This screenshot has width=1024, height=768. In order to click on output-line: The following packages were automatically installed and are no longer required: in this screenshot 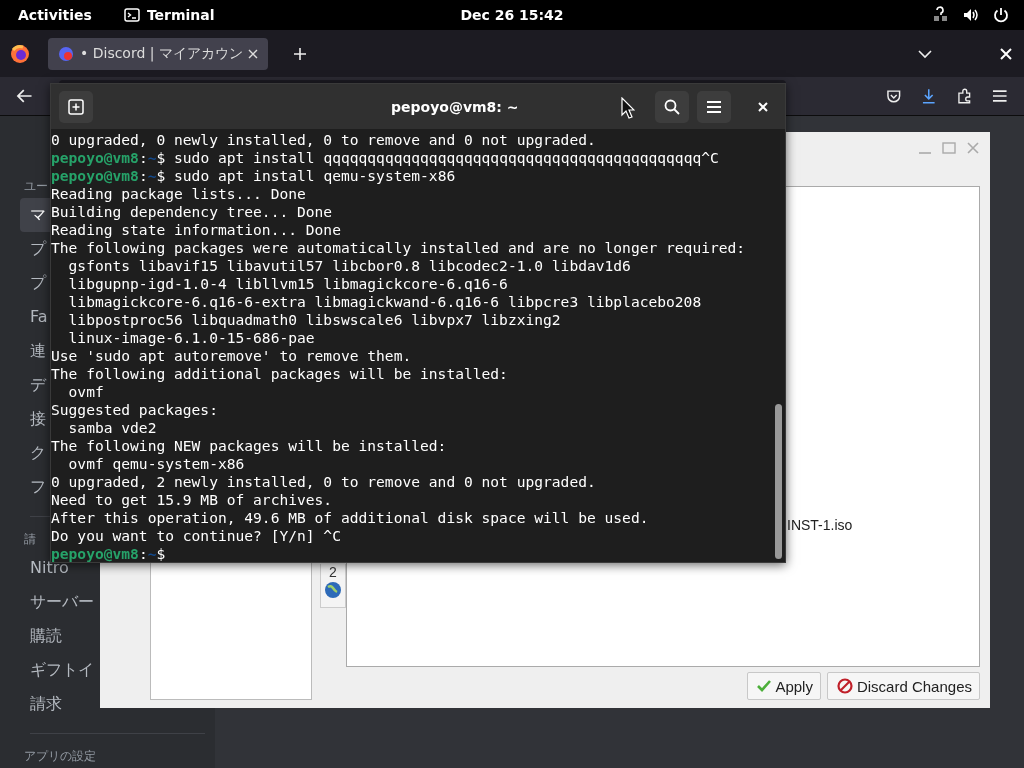, I will do `click(399, 248)`.